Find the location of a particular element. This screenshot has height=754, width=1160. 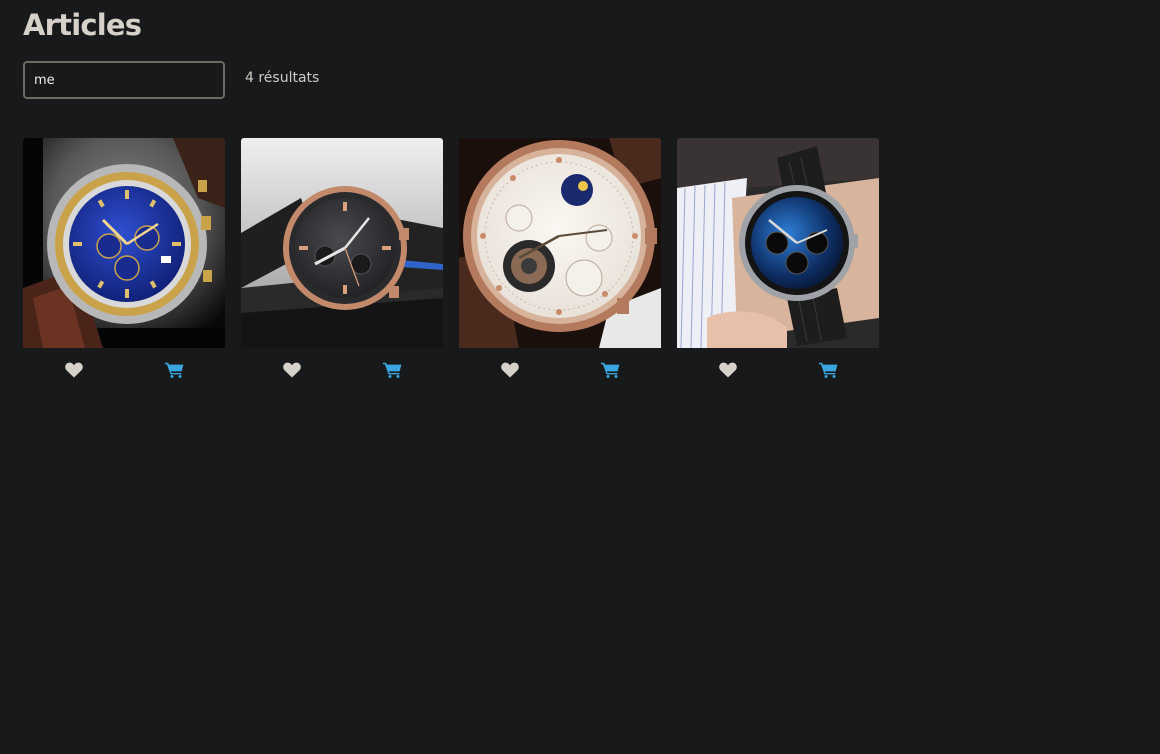

page-title: Articles is located at coordinates (82, 25).